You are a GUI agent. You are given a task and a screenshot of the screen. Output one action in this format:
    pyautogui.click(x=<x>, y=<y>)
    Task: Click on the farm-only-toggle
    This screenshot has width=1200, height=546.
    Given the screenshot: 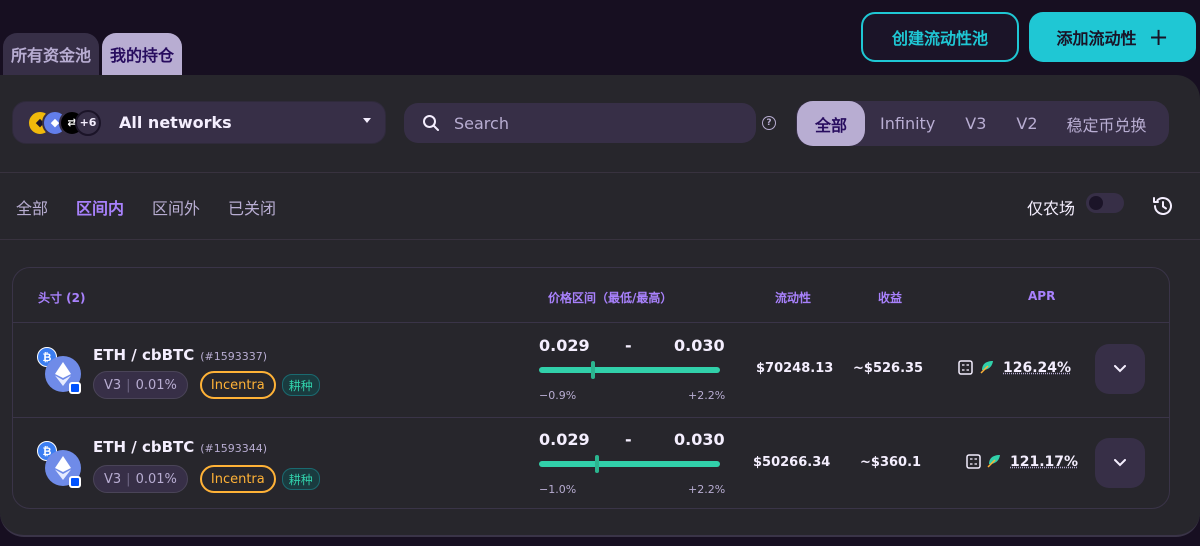 What is the action you would take?
    pyautogui.click(x=1105, y=203)
    